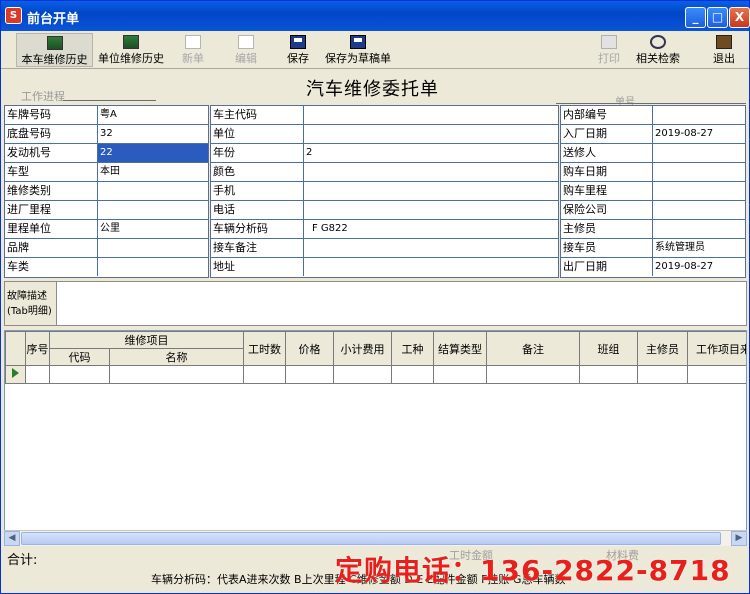 The width and height of the screenshot is (750, 594). I want to click on maximize-button: □, so click(717, 17).